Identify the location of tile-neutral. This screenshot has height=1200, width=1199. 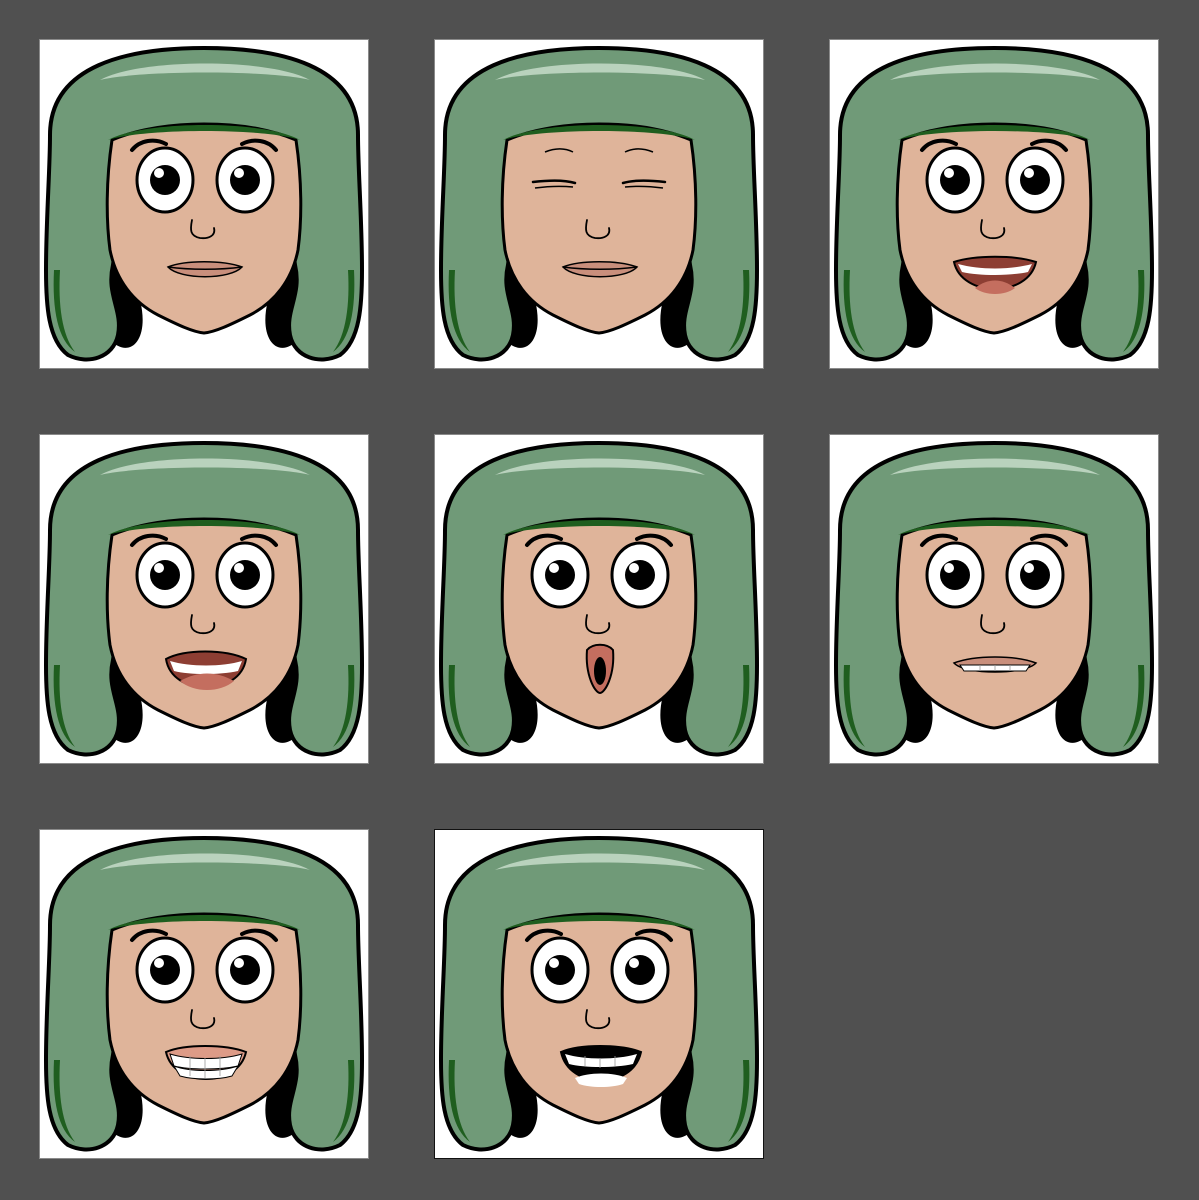
(204, 204).